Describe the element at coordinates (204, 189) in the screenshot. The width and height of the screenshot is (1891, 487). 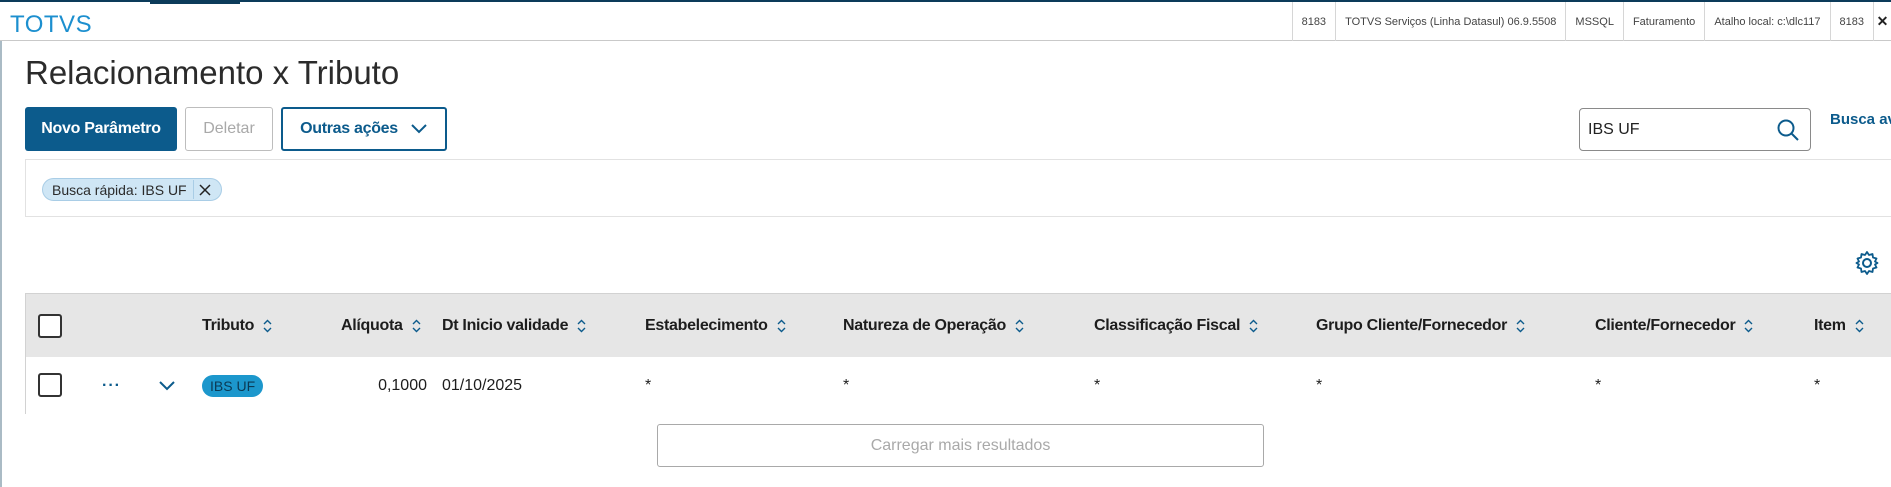
I see `chip-close-icon` at that location.